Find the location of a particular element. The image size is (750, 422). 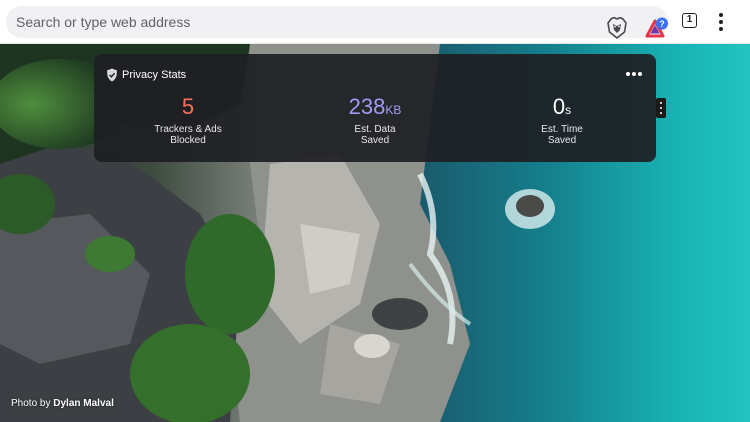

stat-data-number: 238 is located at coordinates (367, 106).